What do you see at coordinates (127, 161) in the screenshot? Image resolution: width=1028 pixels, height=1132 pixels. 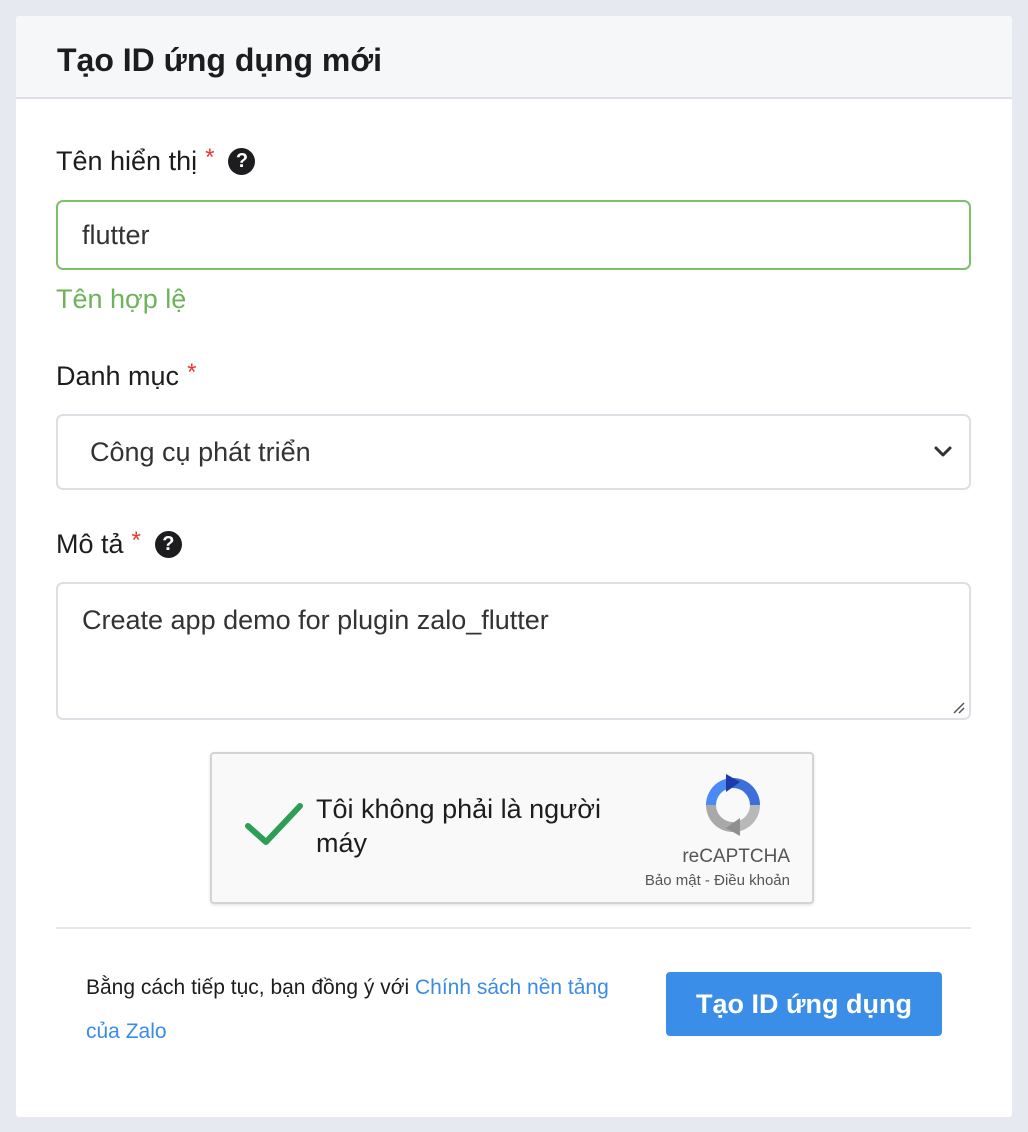 I see `display-name-label-text: Tên hiển thị` at bounding box center [127, 161].